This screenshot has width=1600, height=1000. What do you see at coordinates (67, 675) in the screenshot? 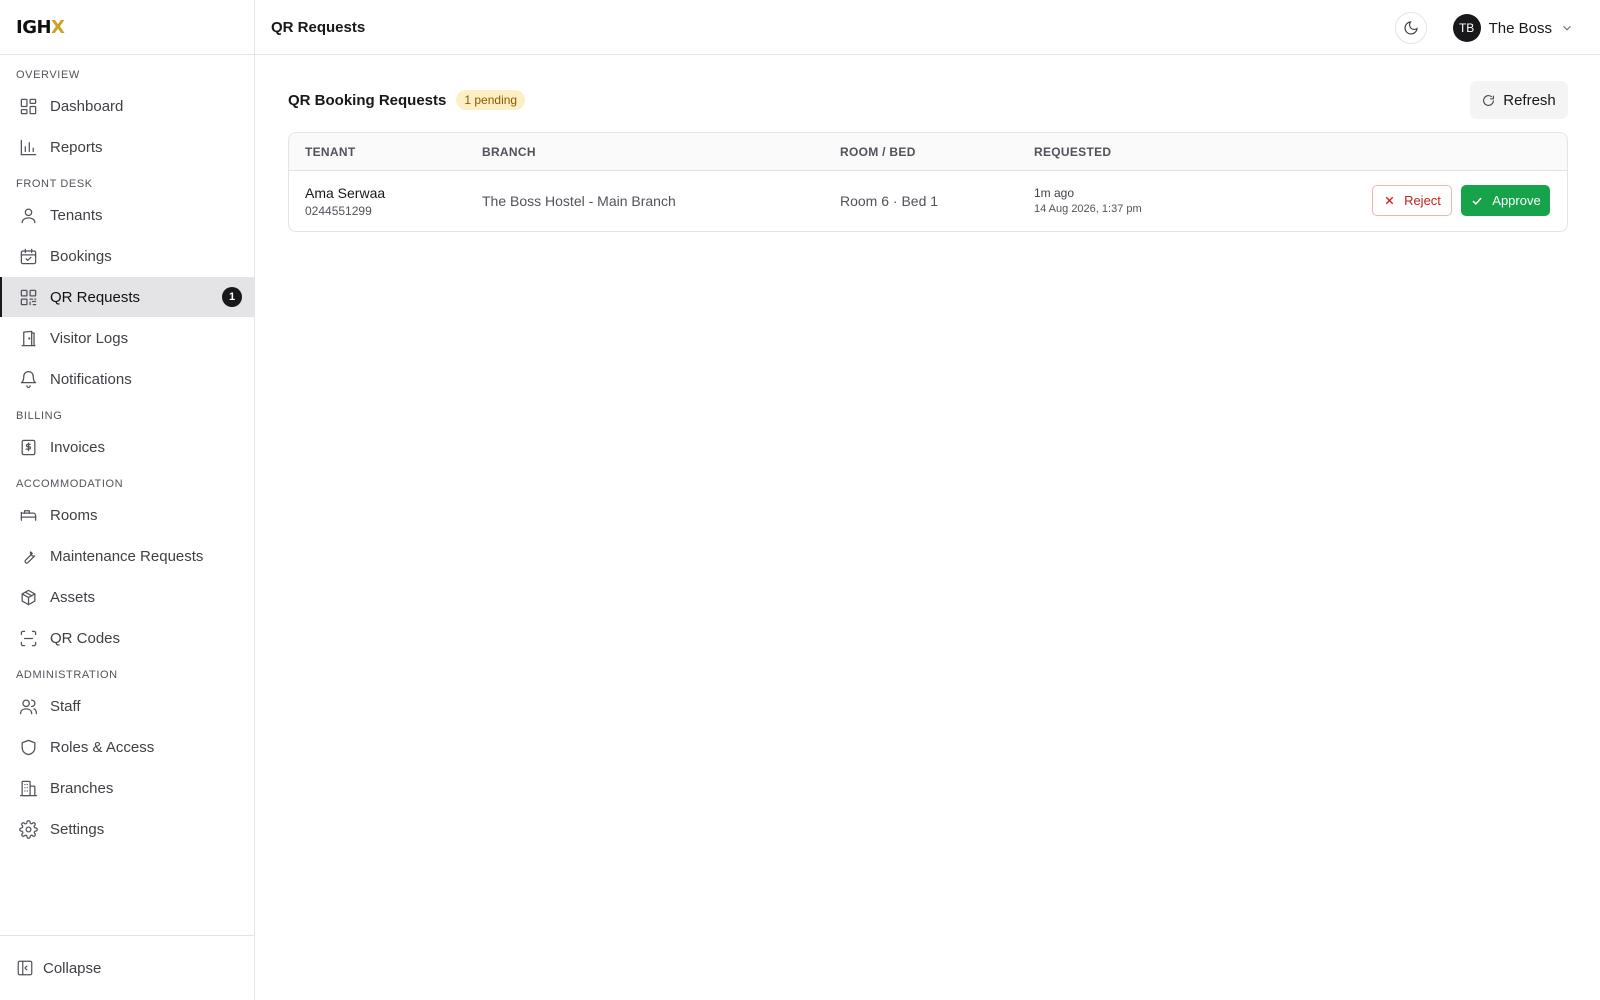
I see `sidebar-section-title: Administration` at bounding box center [67, 675].